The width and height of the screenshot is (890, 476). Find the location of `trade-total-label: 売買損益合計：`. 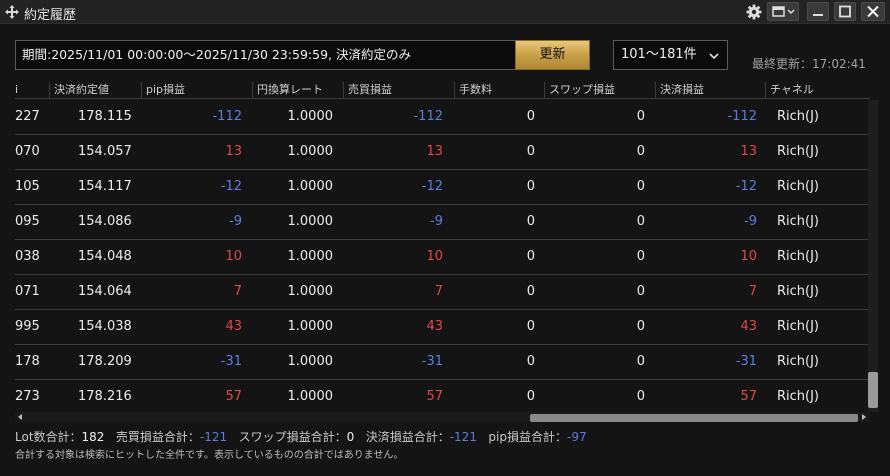

trade-total-label: 売買損益合計： is located at coordinates (157, 437).